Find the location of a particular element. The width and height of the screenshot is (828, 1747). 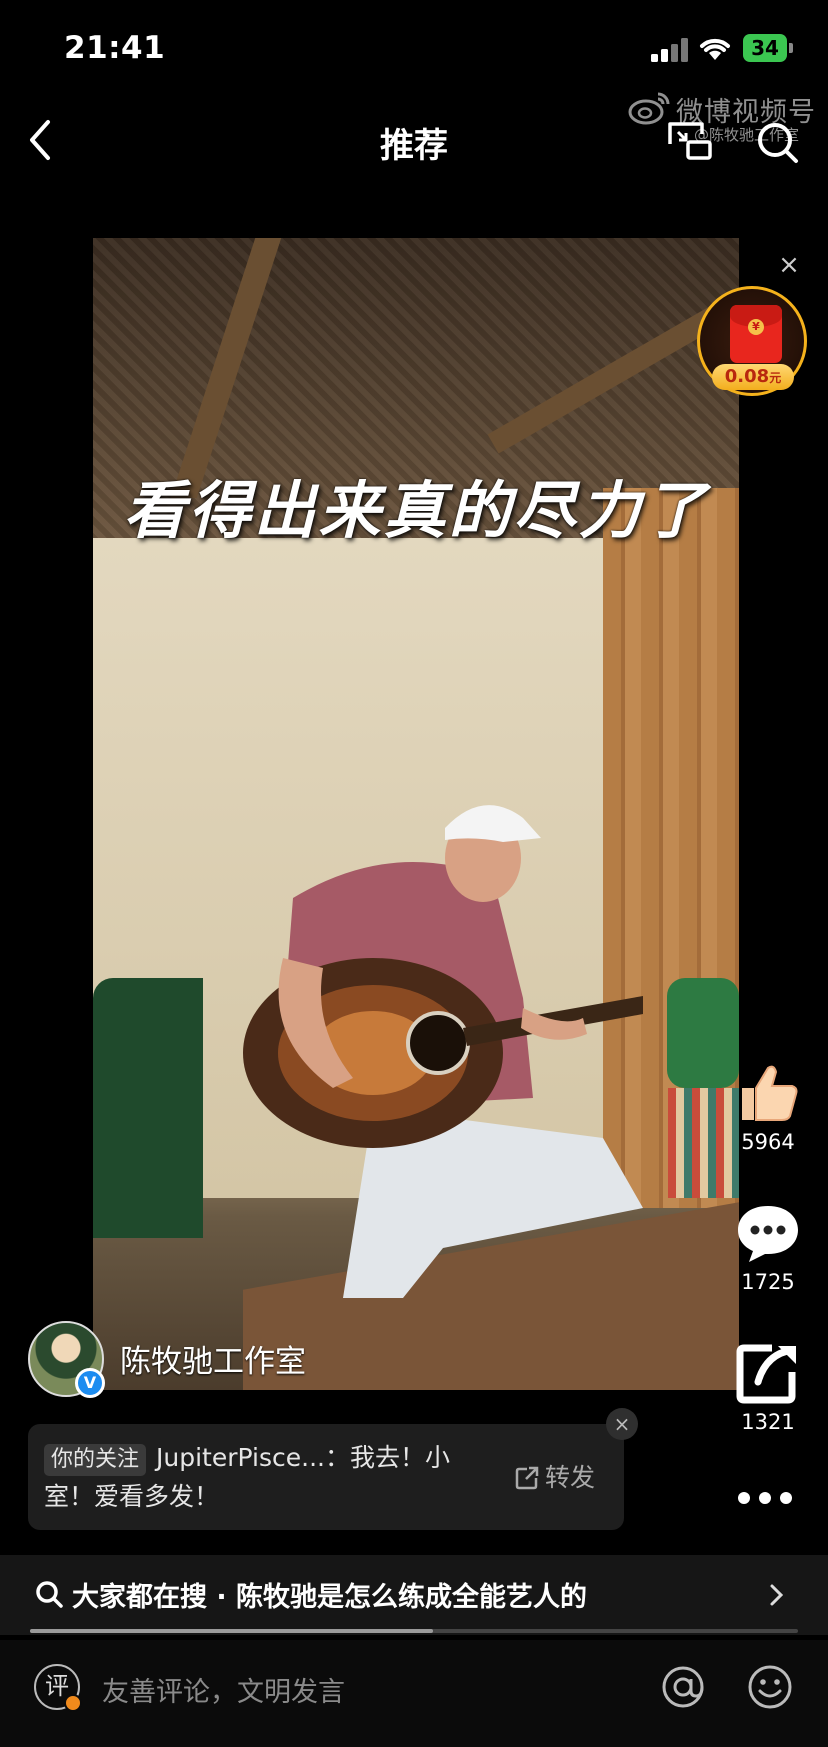

guitarist-figure is located at coordinates (443, 1051).